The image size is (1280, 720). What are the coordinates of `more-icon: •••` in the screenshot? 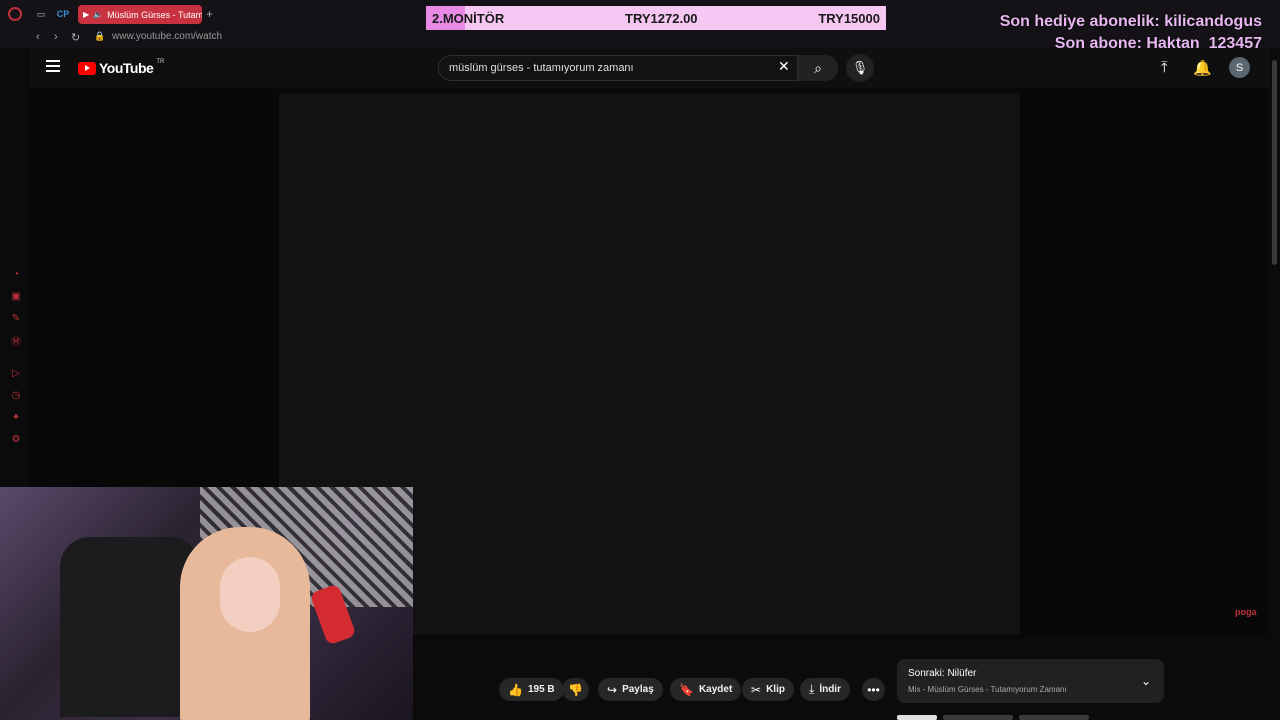 It's located at (873, 689).